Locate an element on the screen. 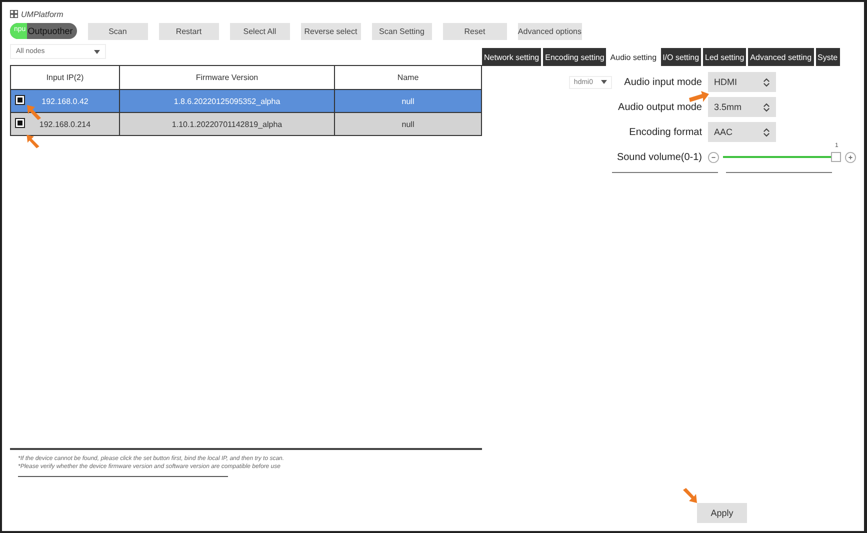  setting-label: Sound volume(0-1) is located at coordinates (659, 157).